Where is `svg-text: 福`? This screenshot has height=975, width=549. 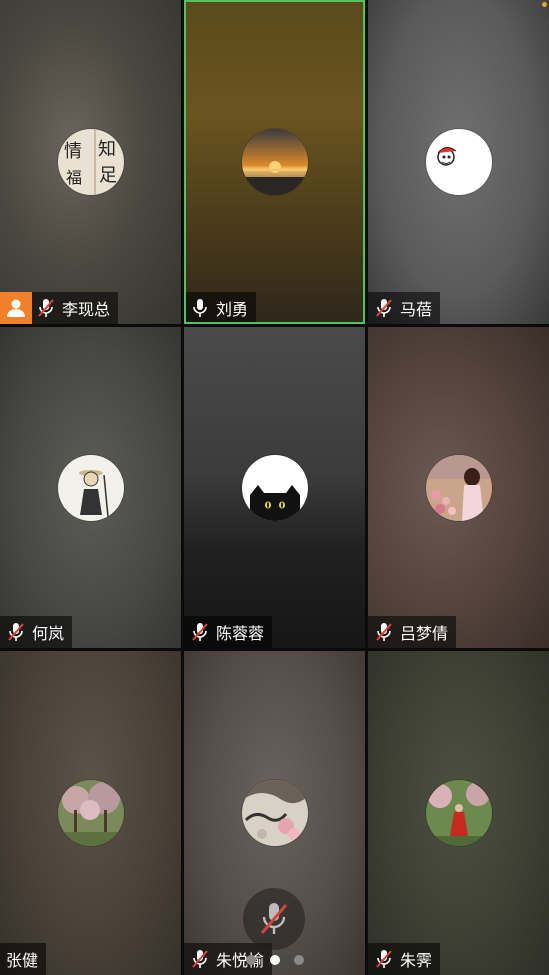
svg-text: 福 is located at coordinates (74, 177).